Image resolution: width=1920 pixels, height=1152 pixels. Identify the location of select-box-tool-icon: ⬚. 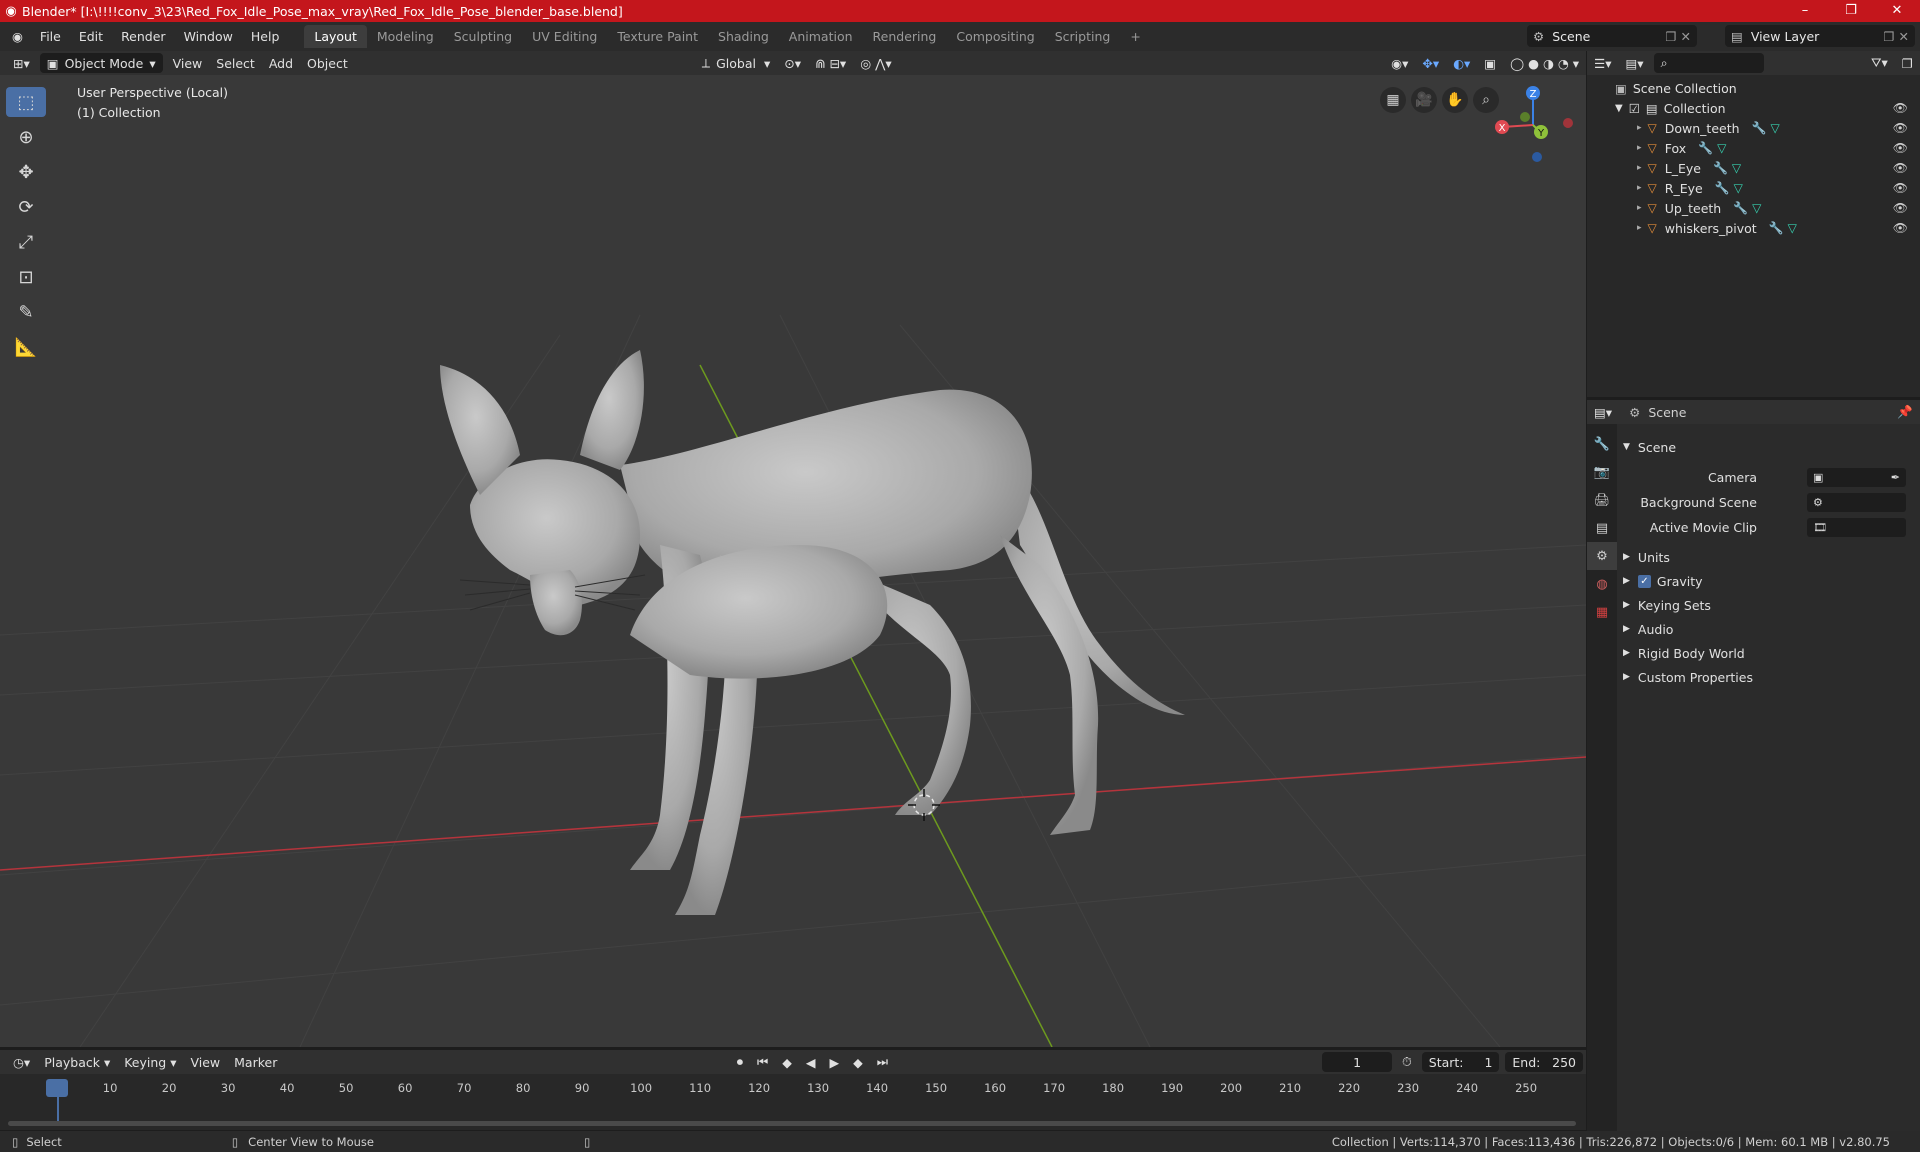
(26, 102).